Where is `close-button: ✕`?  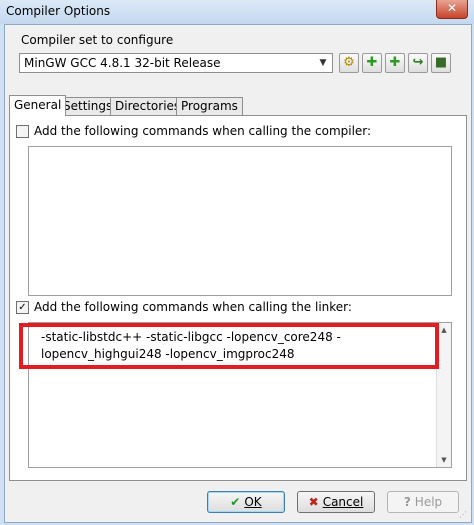
close-button: ✕ is located at coordinates (452, 9).